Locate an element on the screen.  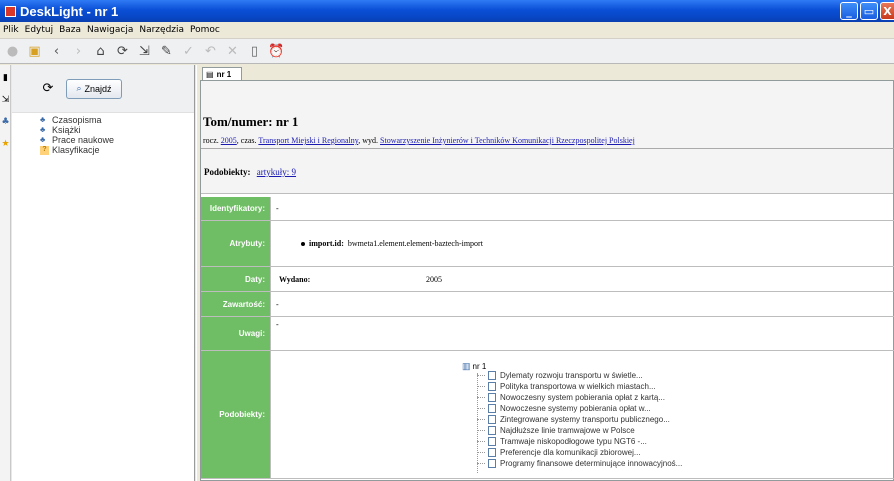
attribute-value: bwmeta1.element.element-baztech-import is located at coordinates (415, 243).